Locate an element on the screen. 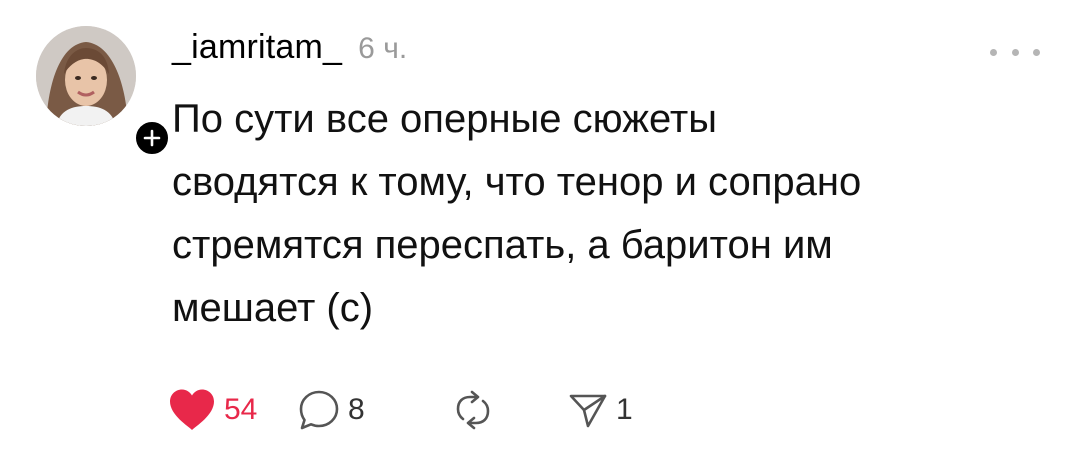 Image resolution: width=1080 pixels, height=458 pixels. plus-icon is located at coordinates (152, 138).